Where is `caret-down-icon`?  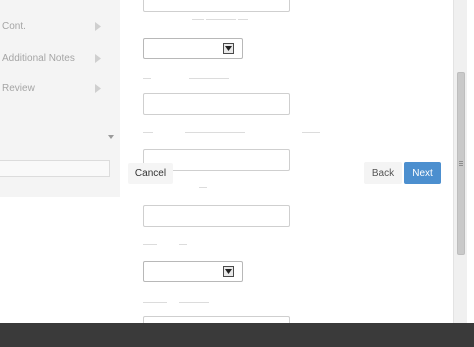
caret-down-icon is located at coordinates (111, 133).